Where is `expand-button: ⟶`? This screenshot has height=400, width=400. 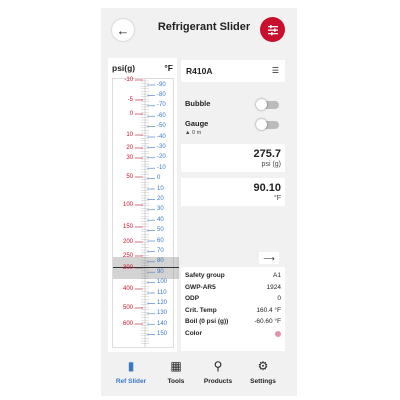 expand-button: ⟶ is located at coordinates (269, 258).